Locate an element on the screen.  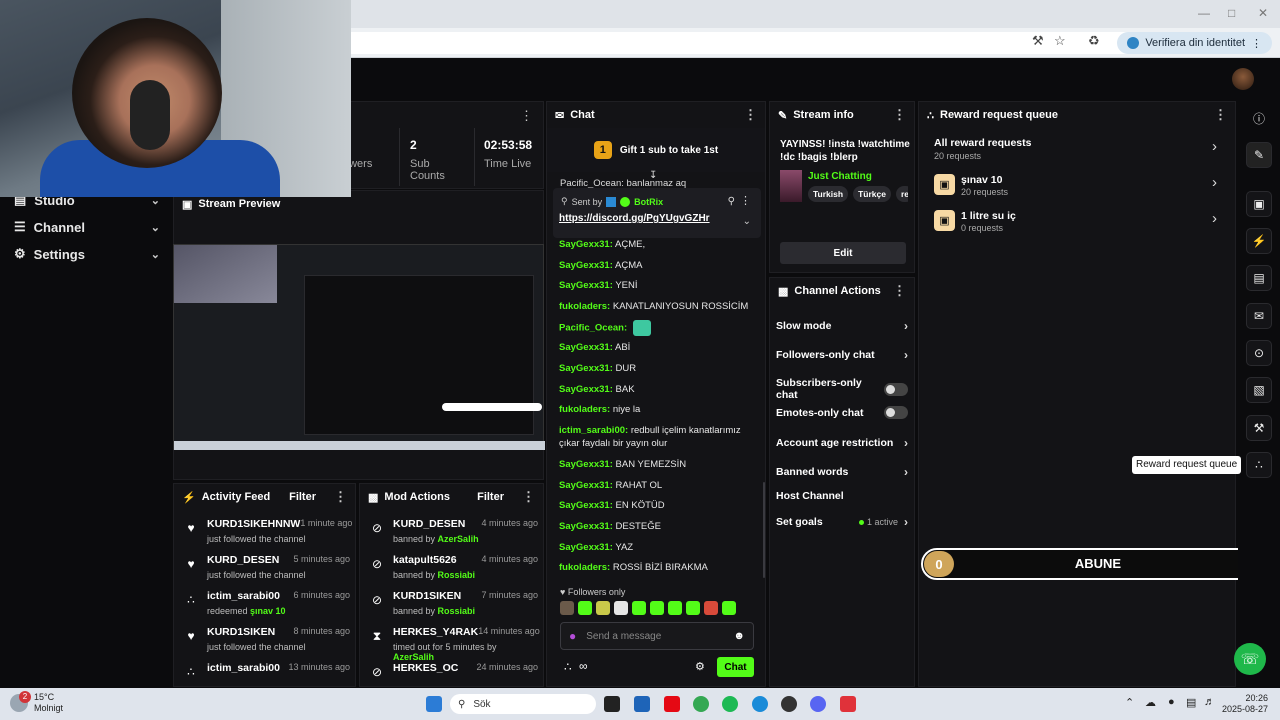
store-icon is located at coordinates (642, 704).